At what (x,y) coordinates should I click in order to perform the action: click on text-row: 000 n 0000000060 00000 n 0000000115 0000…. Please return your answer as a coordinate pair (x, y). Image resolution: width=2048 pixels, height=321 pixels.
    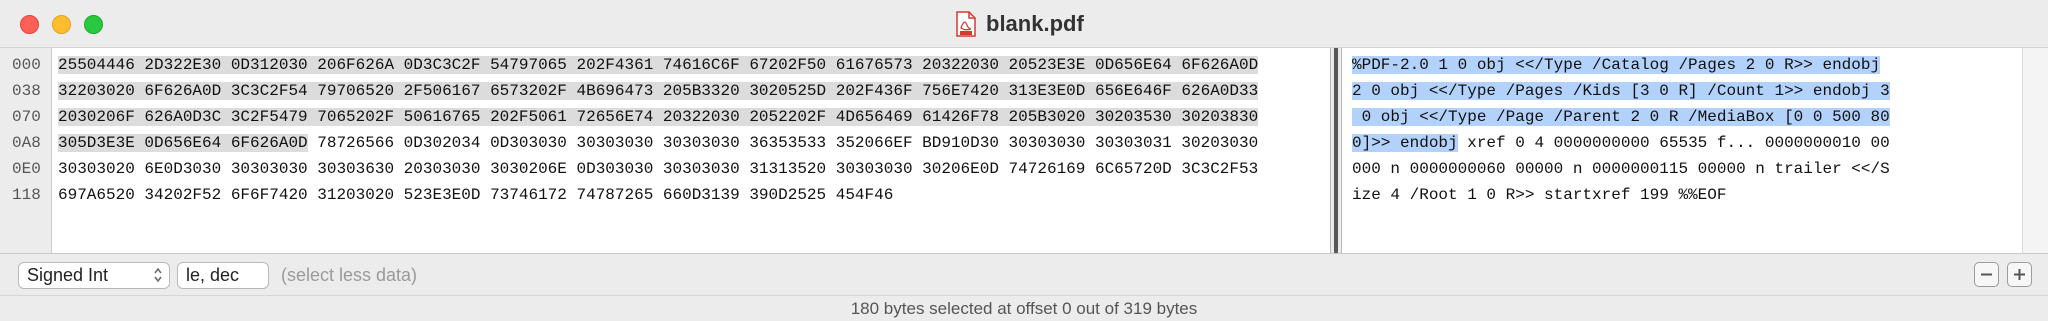
    Looking at the image, I should click on (1621, 169).